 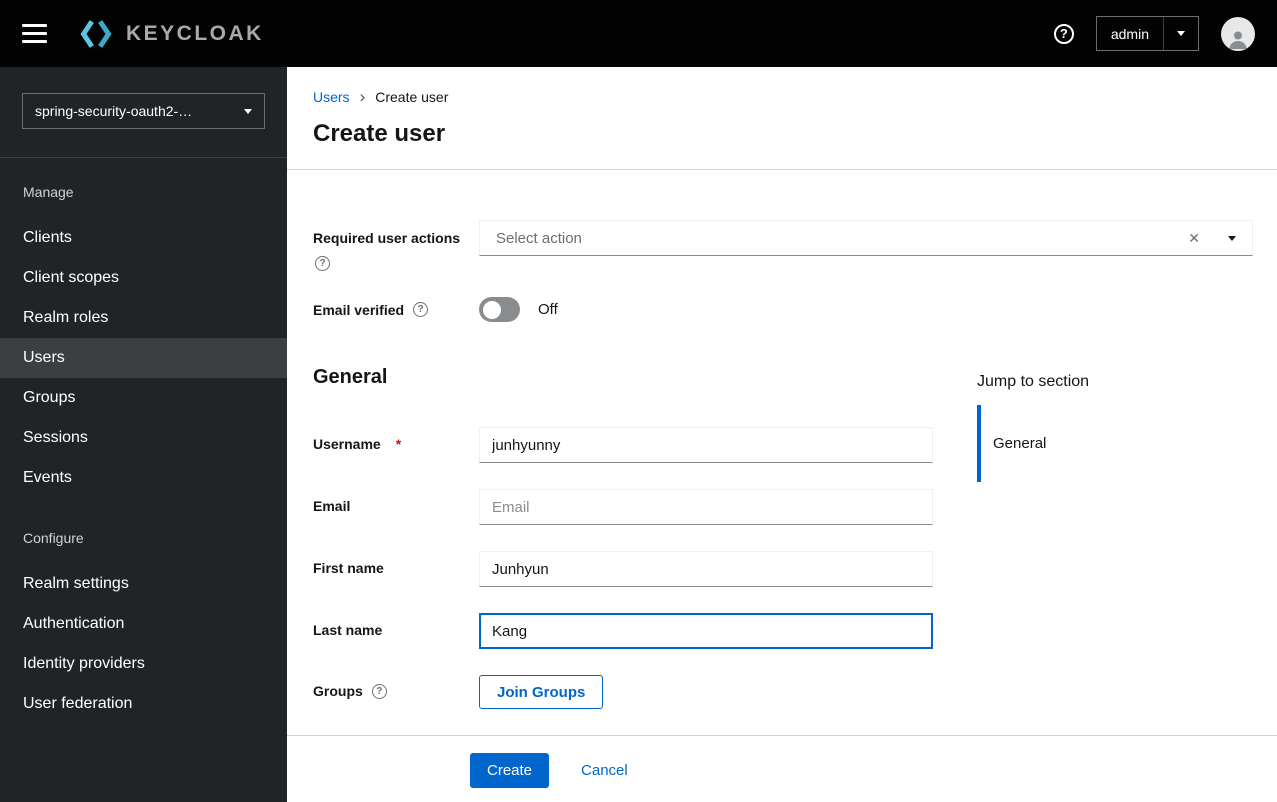 I want to click on page-header: Users › Create user Create user, so click(x=782, y=118).